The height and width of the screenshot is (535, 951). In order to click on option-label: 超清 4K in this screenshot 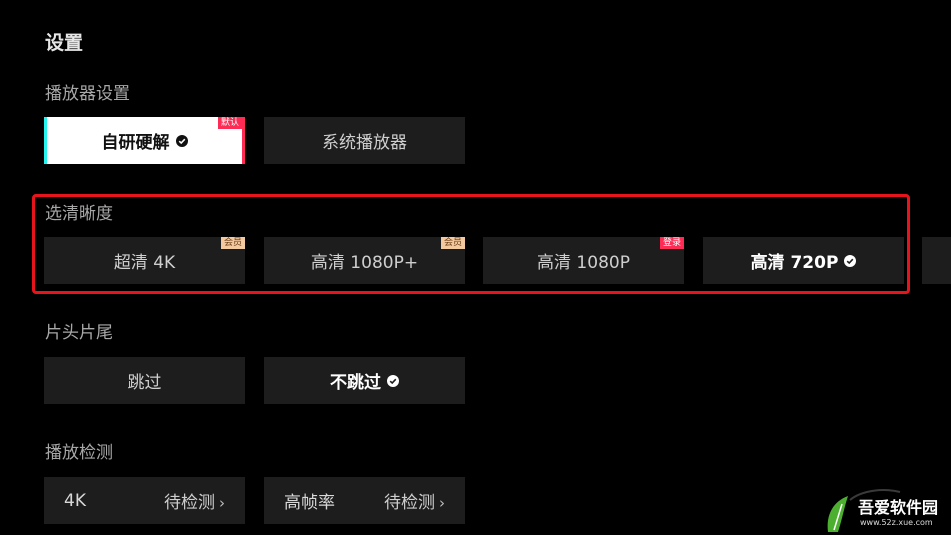, I will do `click(144, 263)`.